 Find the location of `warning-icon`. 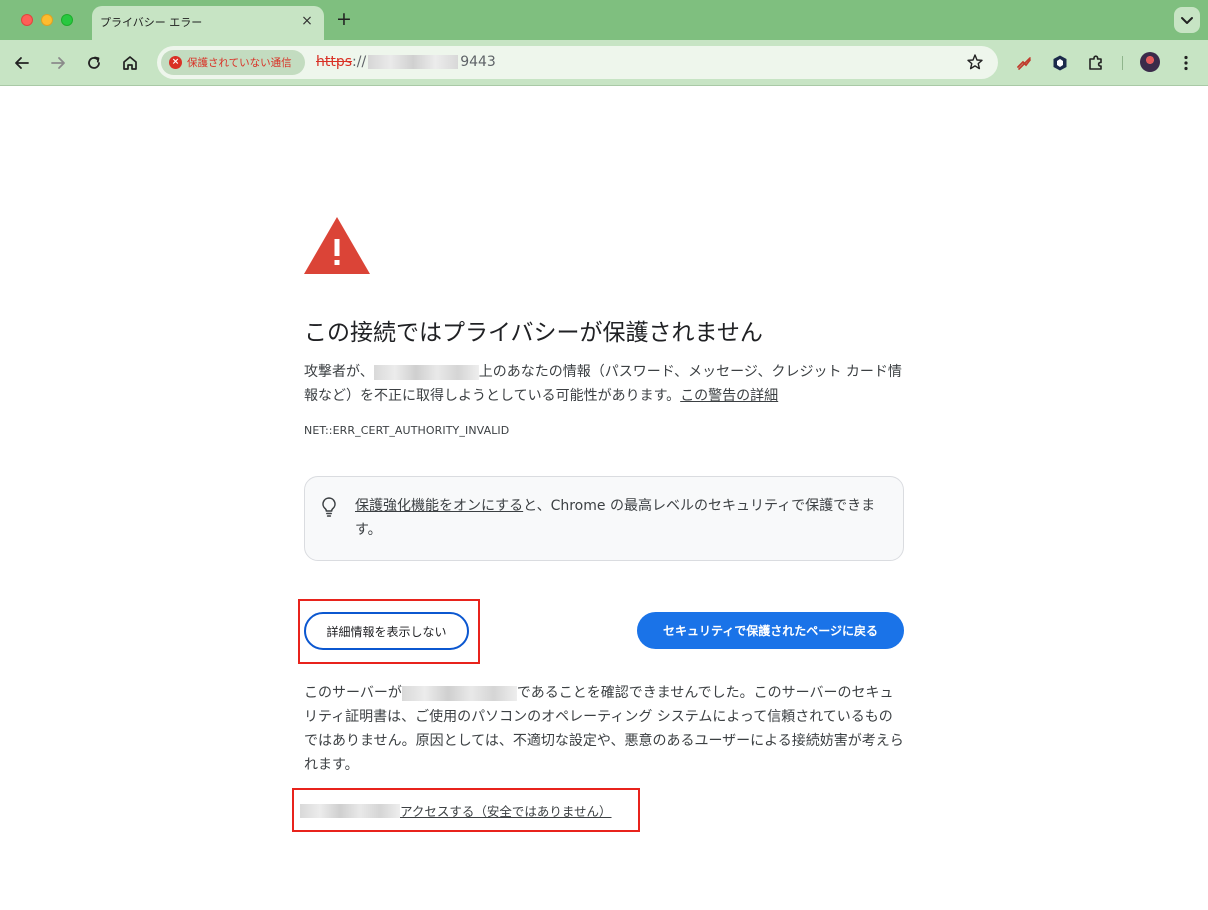

warning-icon is located at coordinates (337, 245).